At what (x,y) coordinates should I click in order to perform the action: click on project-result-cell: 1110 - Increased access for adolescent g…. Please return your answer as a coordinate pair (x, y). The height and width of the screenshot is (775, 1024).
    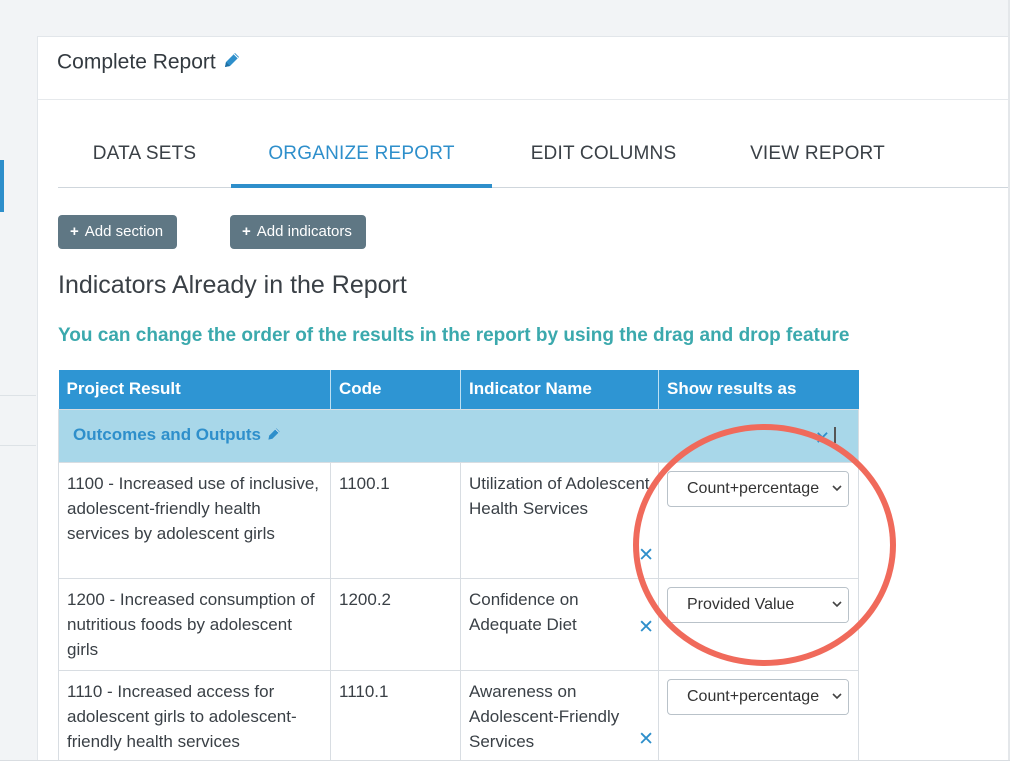
    Looking at the image, I should click on (194, 716).